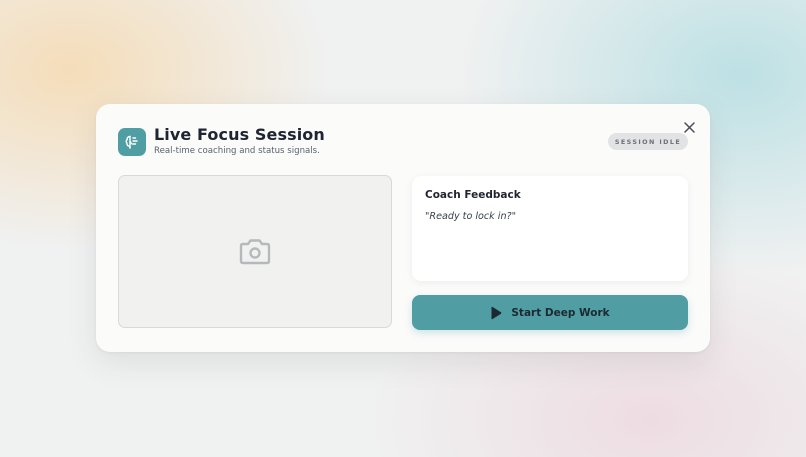 Image resolution: width=806 pixels, height=457 pixels. I want to click on start-deep-work-label: Start Deep Work, so click(560, 312).